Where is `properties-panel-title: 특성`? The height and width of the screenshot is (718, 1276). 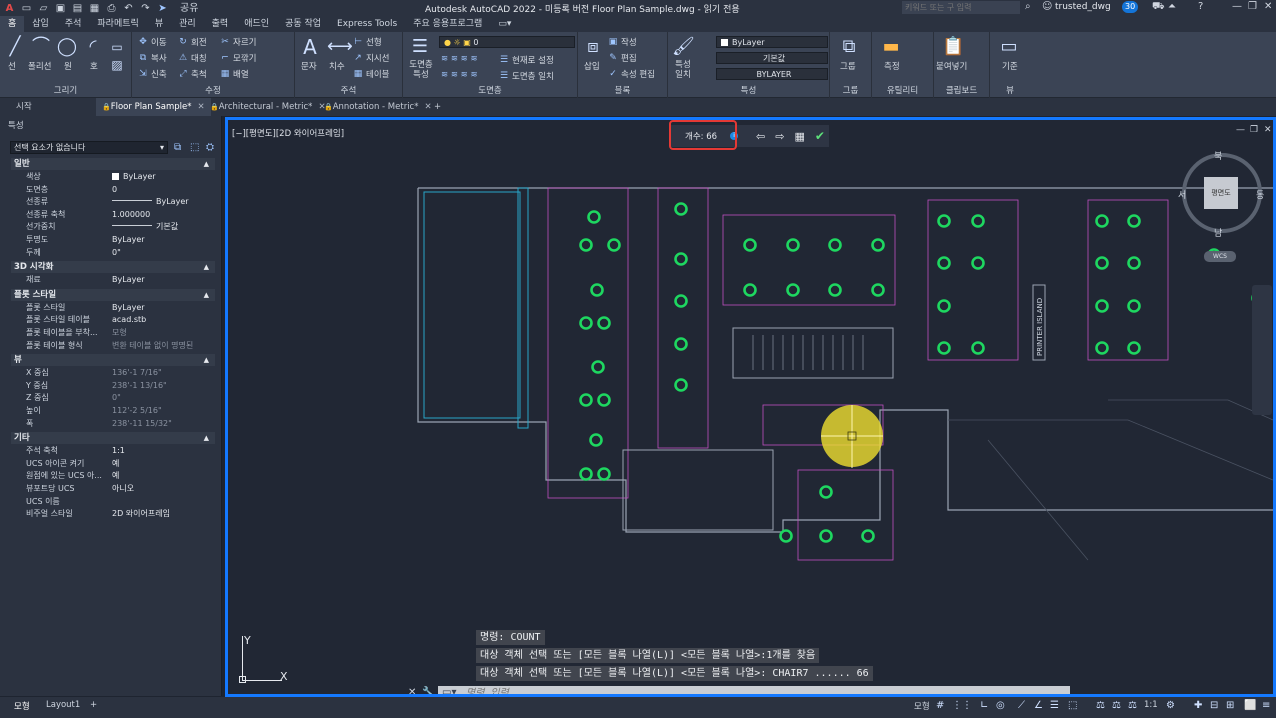
properties-panel-title: 특성 is located at coordinates (748, 90).